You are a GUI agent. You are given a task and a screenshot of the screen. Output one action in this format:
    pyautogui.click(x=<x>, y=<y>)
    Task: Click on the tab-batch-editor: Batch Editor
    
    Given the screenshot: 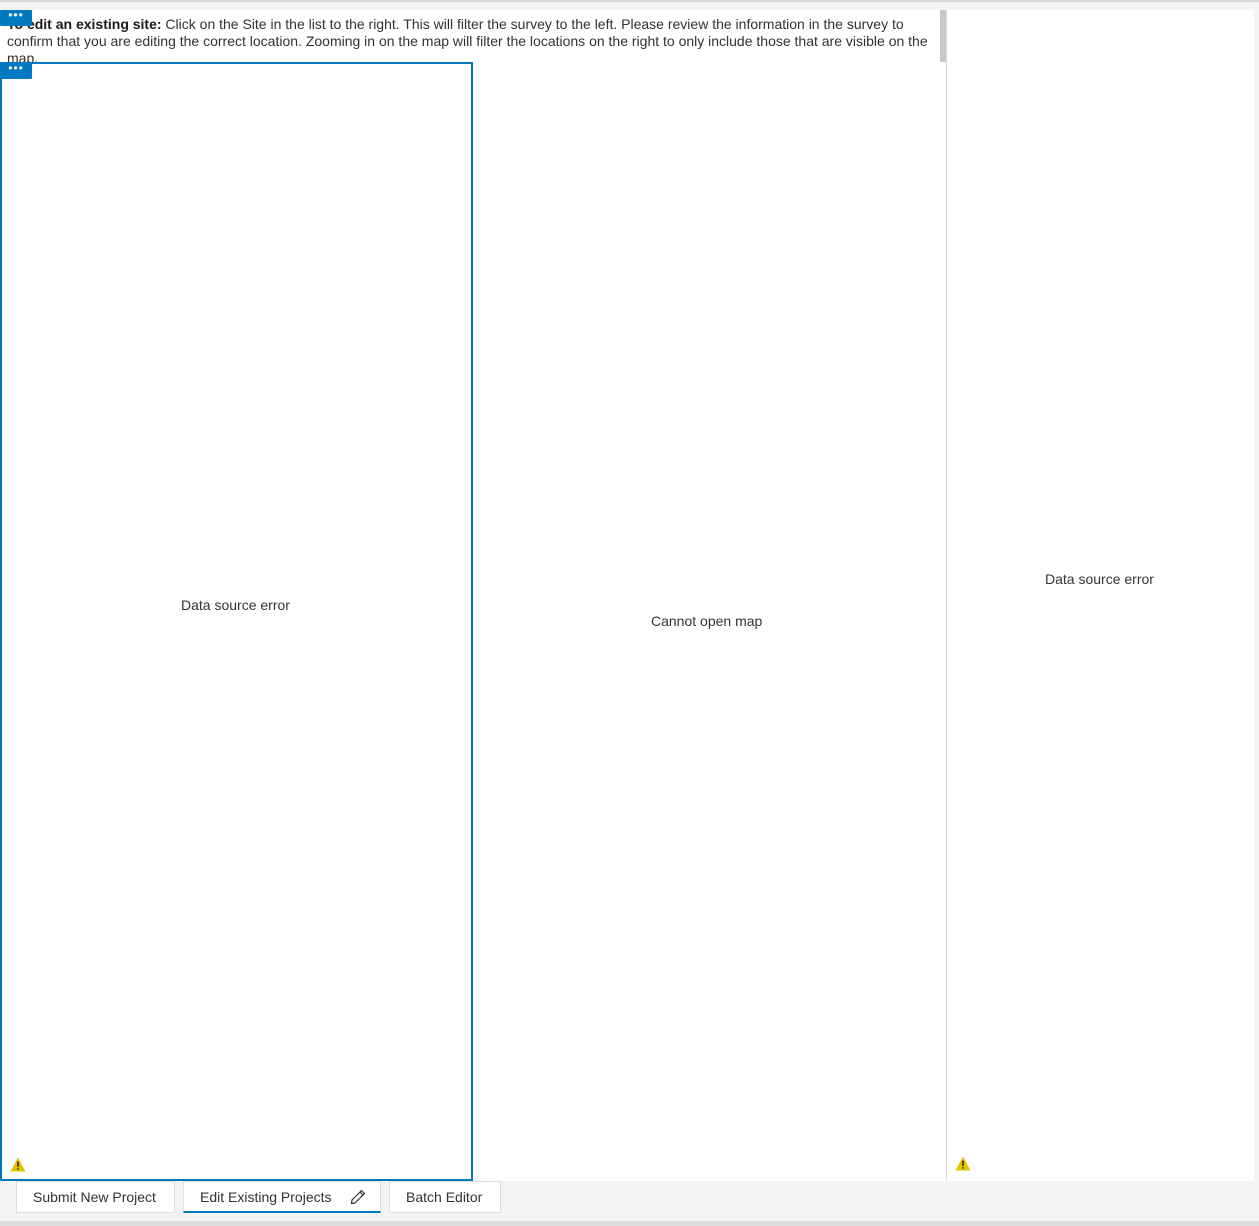 What is the action you would take?
    pyautogui.click(x=445, y=1197)
    